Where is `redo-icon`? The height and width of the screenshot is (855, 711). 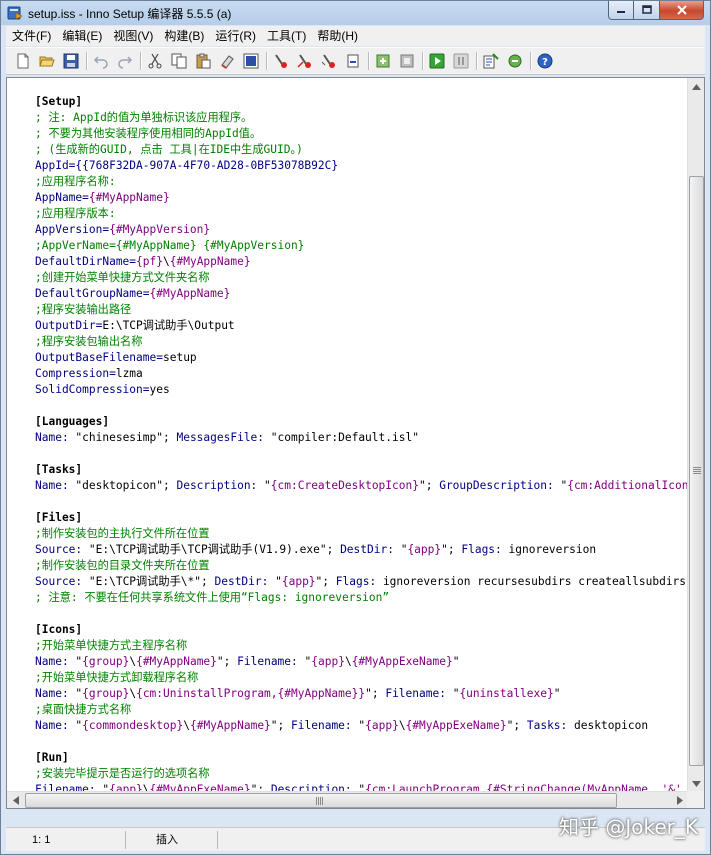 redo-icon is located at coordinates (125, 61).